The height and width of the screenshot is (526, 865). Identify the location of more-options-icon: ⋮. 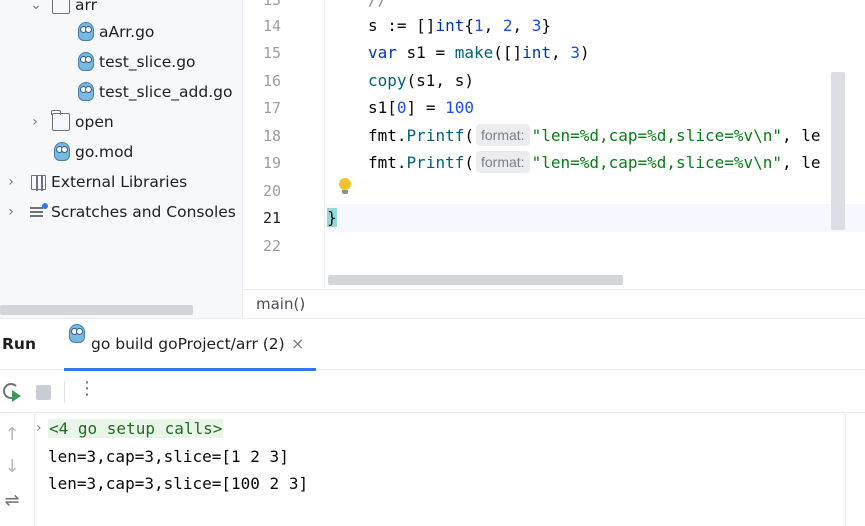
(87, 389).